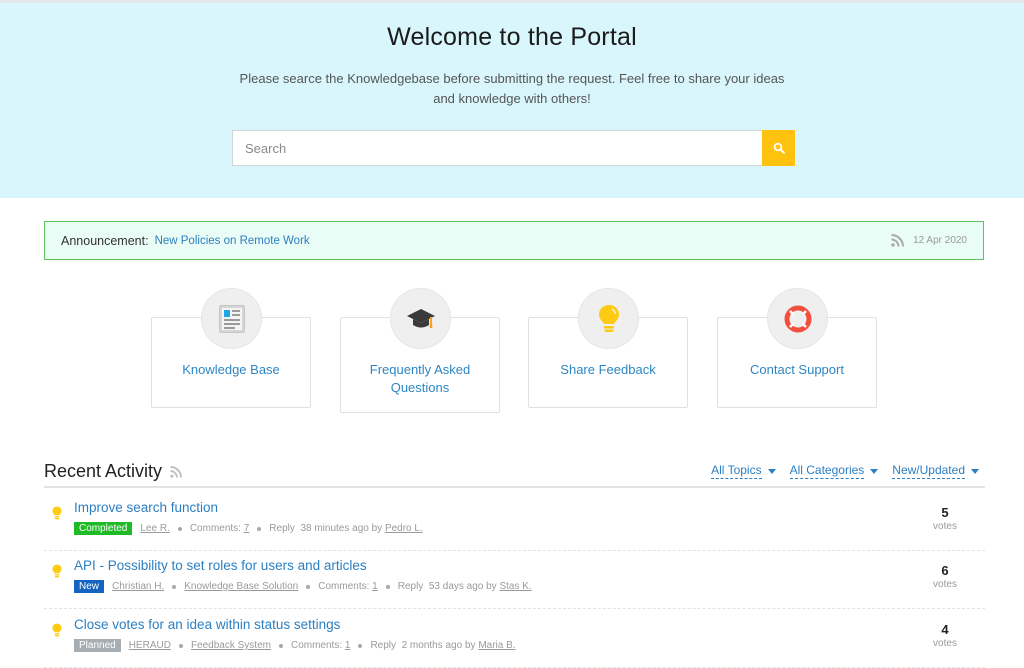 Image resolution: width=1024 pixels, height=668 pixels. What do you see at coordinates (241, 586) in the screenshot?
I see `category-link: Knowledge Base Solution` at bounding box center [241, 586].